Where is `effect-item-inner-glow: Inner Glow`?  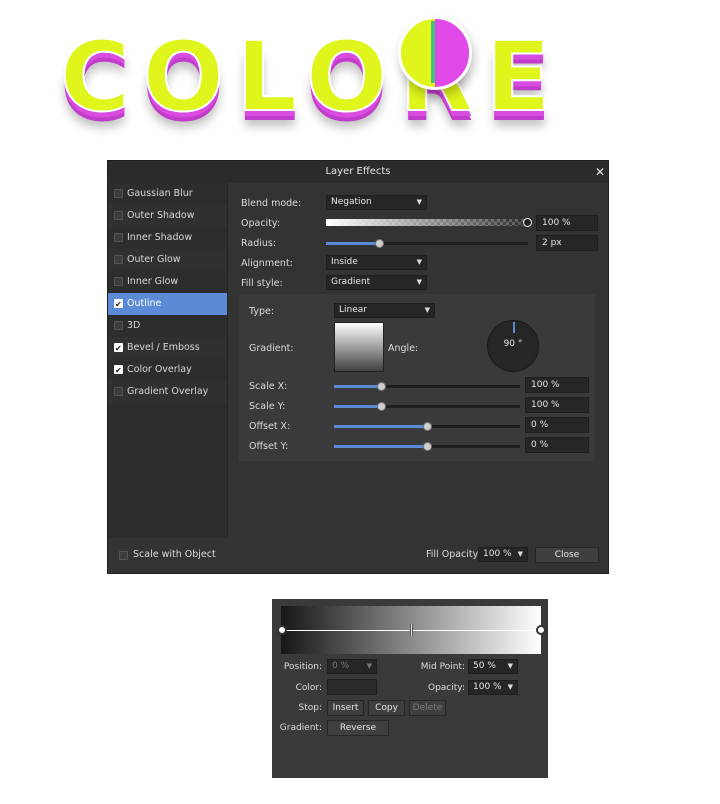
effect-item-inner-glow: Inner Glow is located at coordinates (167, 282).